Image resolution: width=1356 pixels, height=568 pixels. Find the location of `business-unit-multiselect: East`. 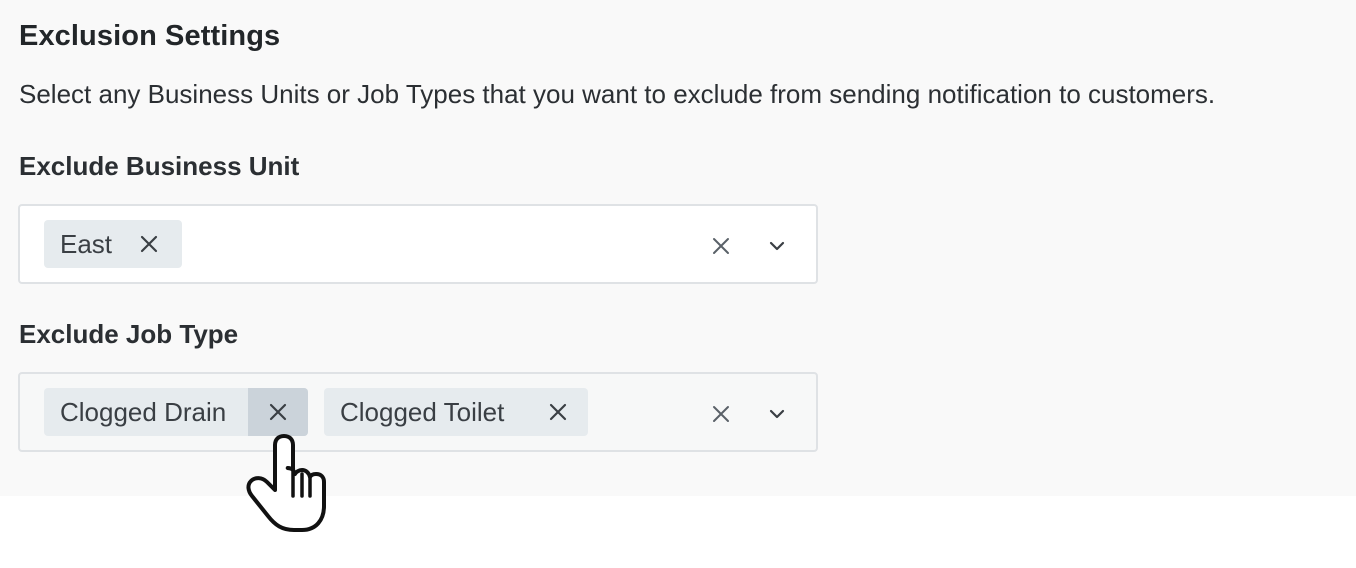

business-unit-multiselect: East is located at coordinates (418, 244).